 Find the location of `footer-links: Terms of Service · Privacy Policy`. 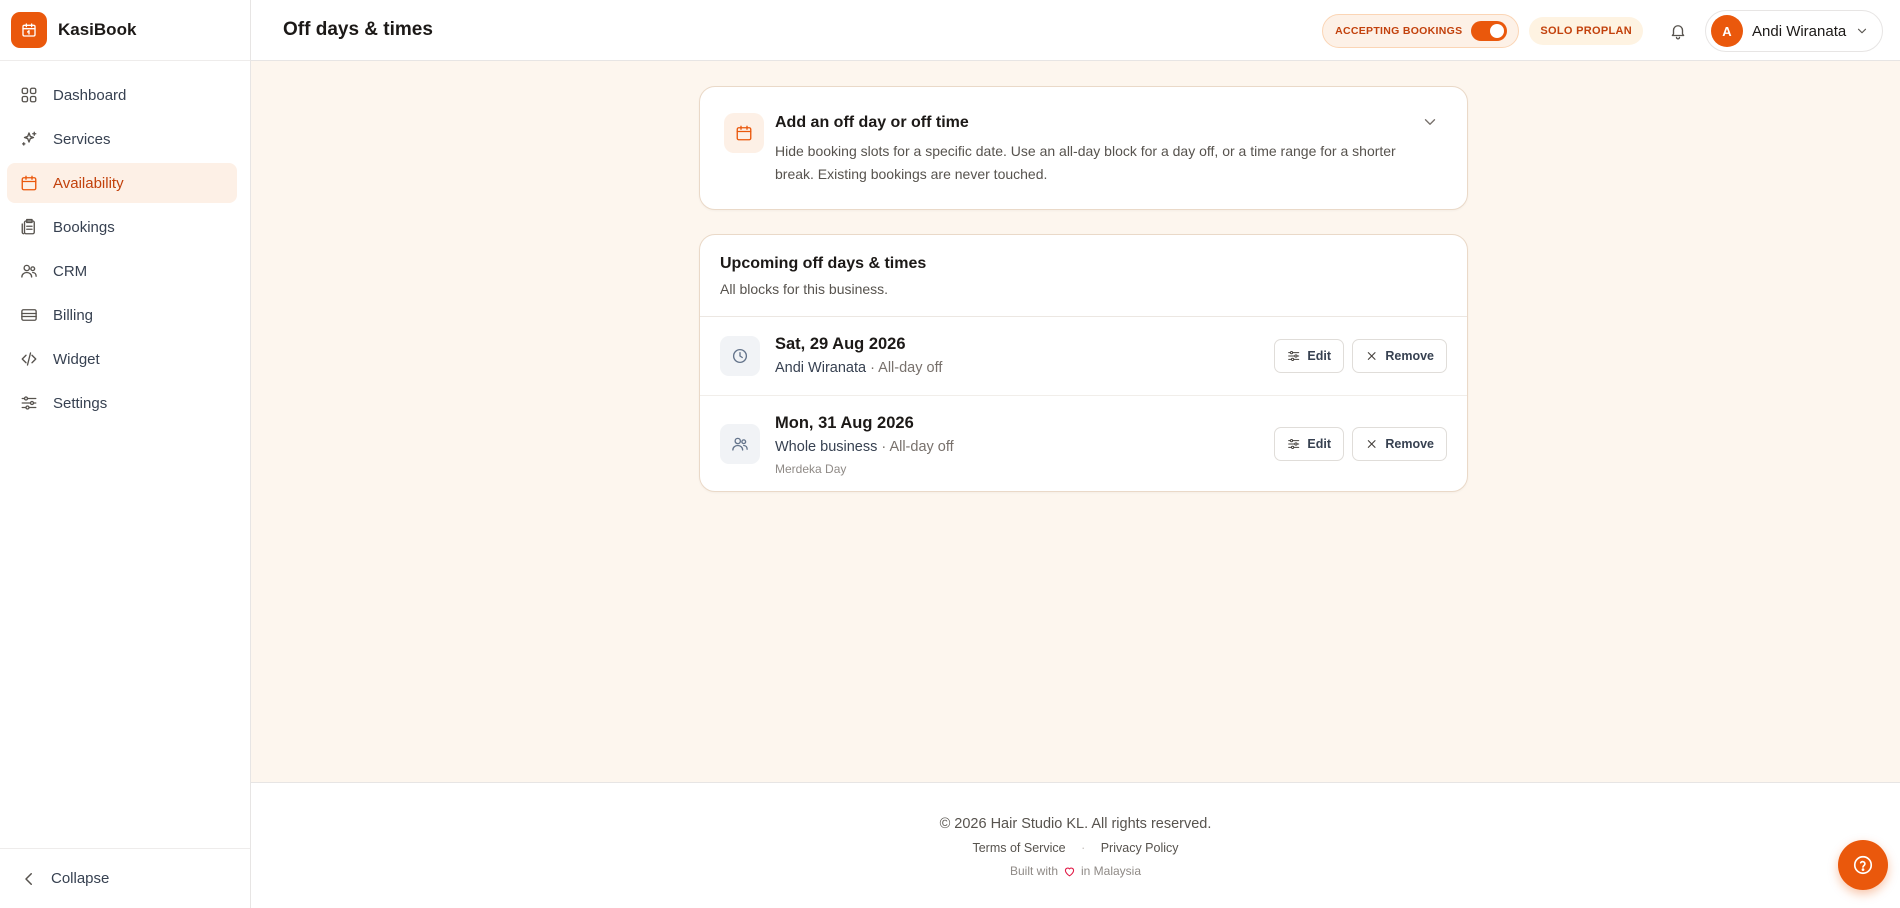

footer-links: Terms of Service · Privacy Policy is located at coordinates (1075, 848).